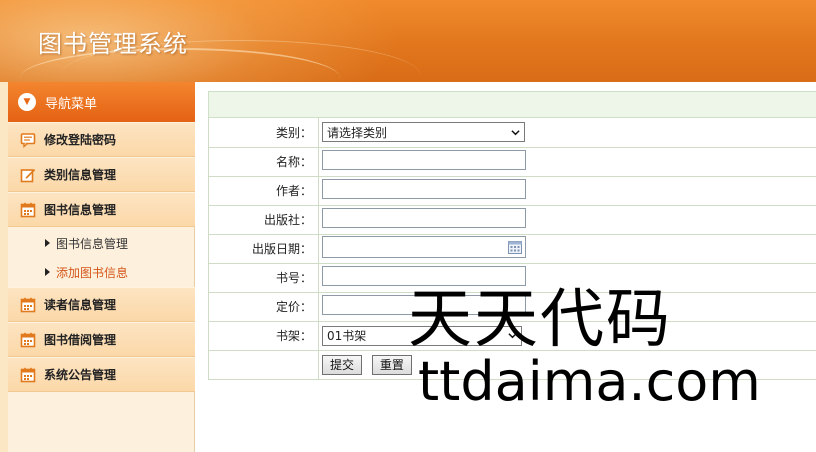 This screenshot has width=816, height=452. I want to click on nav-menu-header: ▼ 导航菜单, so click(101, 102).